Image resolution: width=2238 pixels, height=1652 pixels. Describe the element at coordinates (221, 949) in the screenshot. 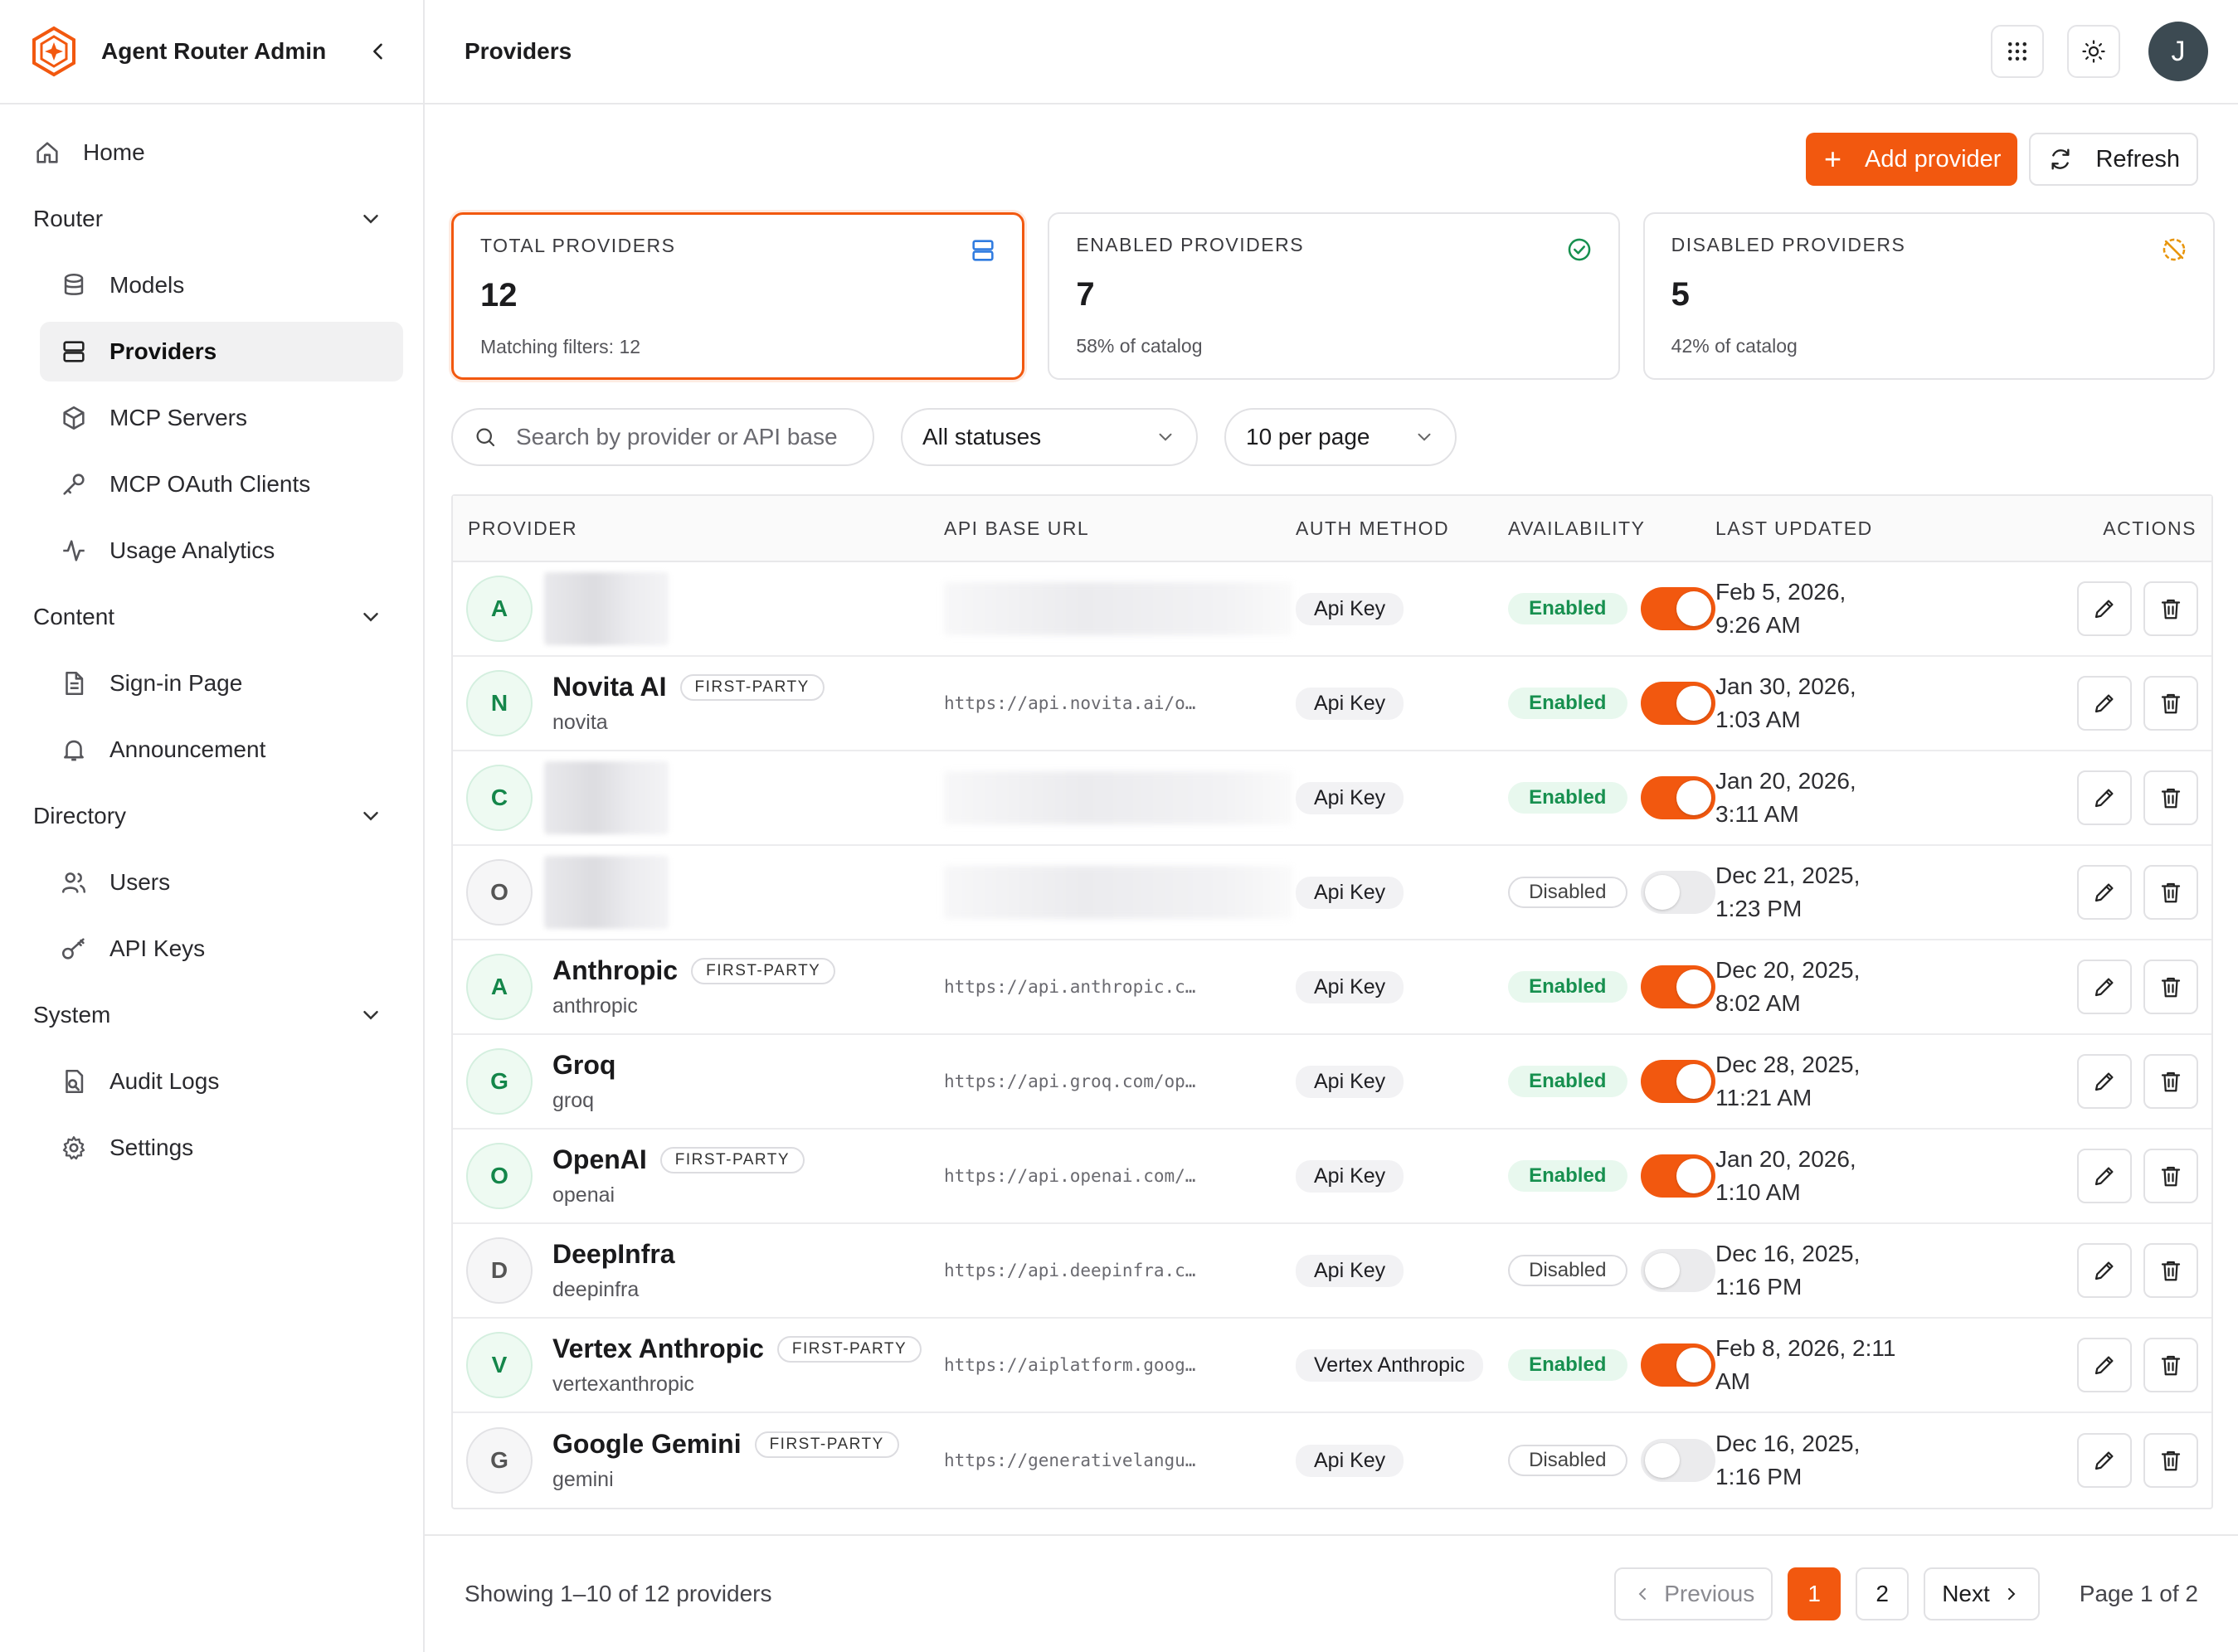

I see `sidebar-item-api-keys: API Keys` at that location.